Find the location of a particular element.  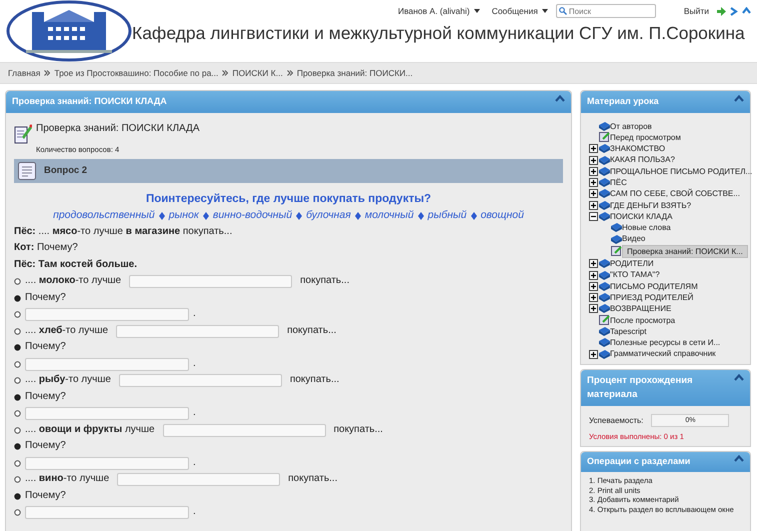

tree-item: Tapescript is located at coordinates (628, 332).